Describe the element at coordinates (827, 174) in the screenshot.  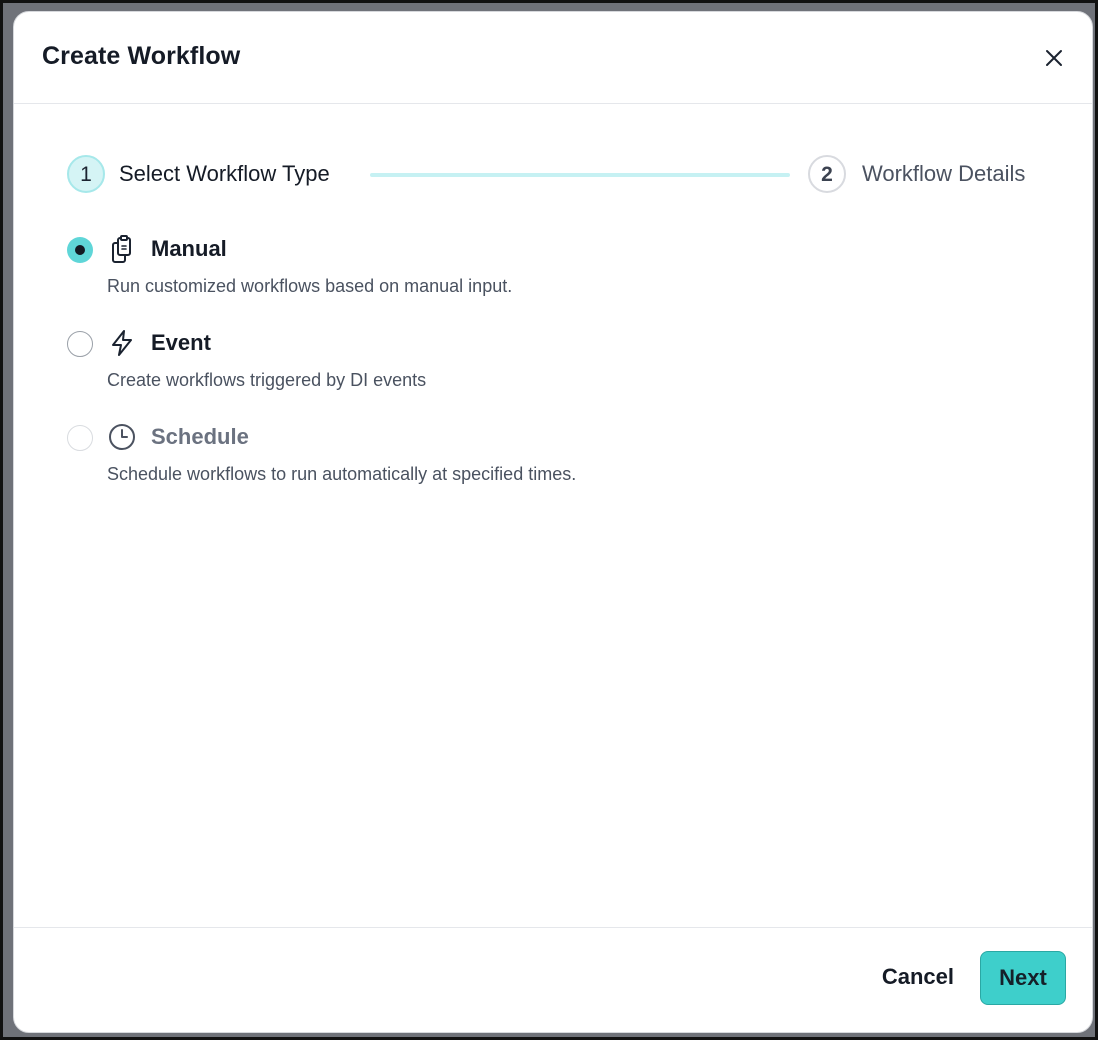
I see `step-2-indicator: 2` at that location.